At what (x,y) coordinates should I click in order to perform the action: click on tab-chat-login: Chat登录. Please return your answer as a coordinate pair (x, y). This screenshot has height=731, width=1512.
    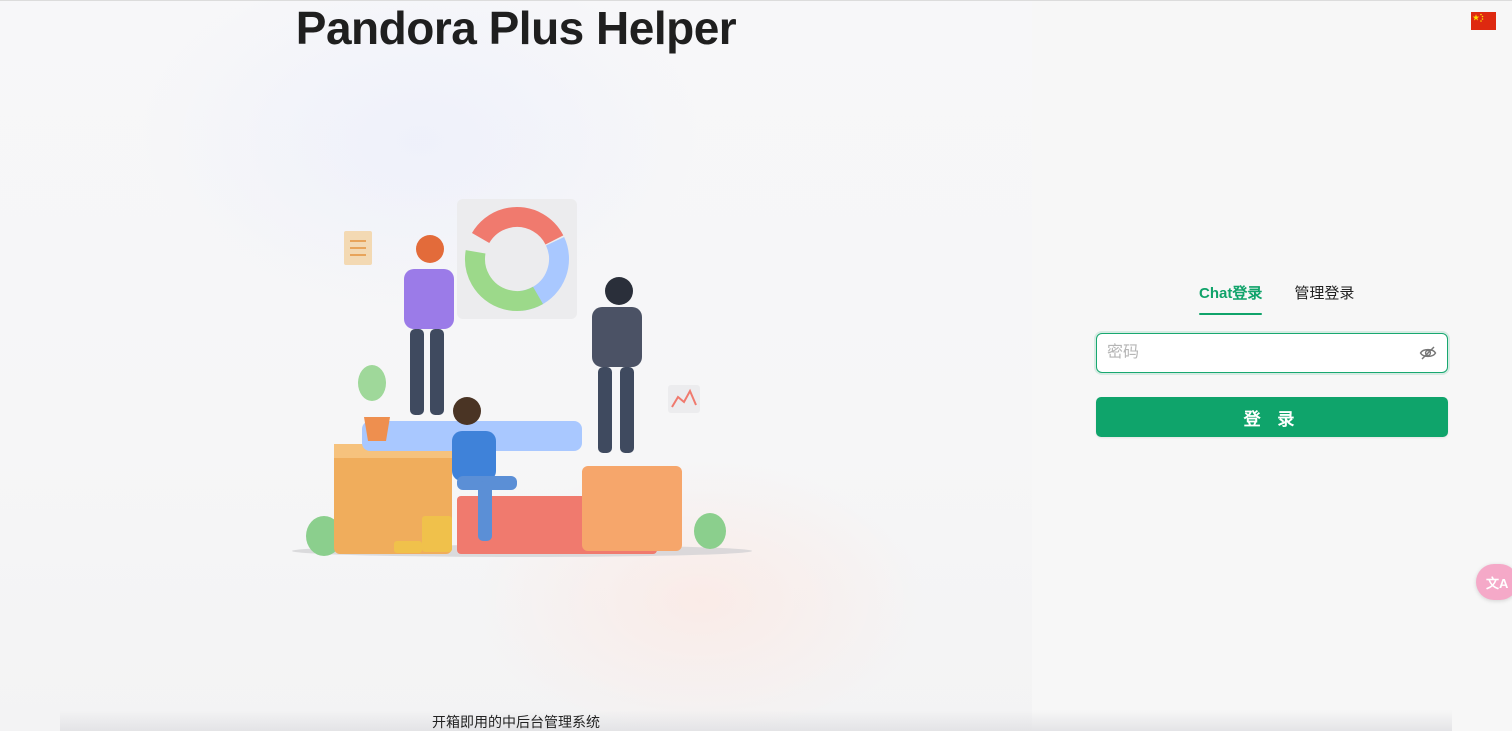
    Looking at the image, I should click on (1231, 298).